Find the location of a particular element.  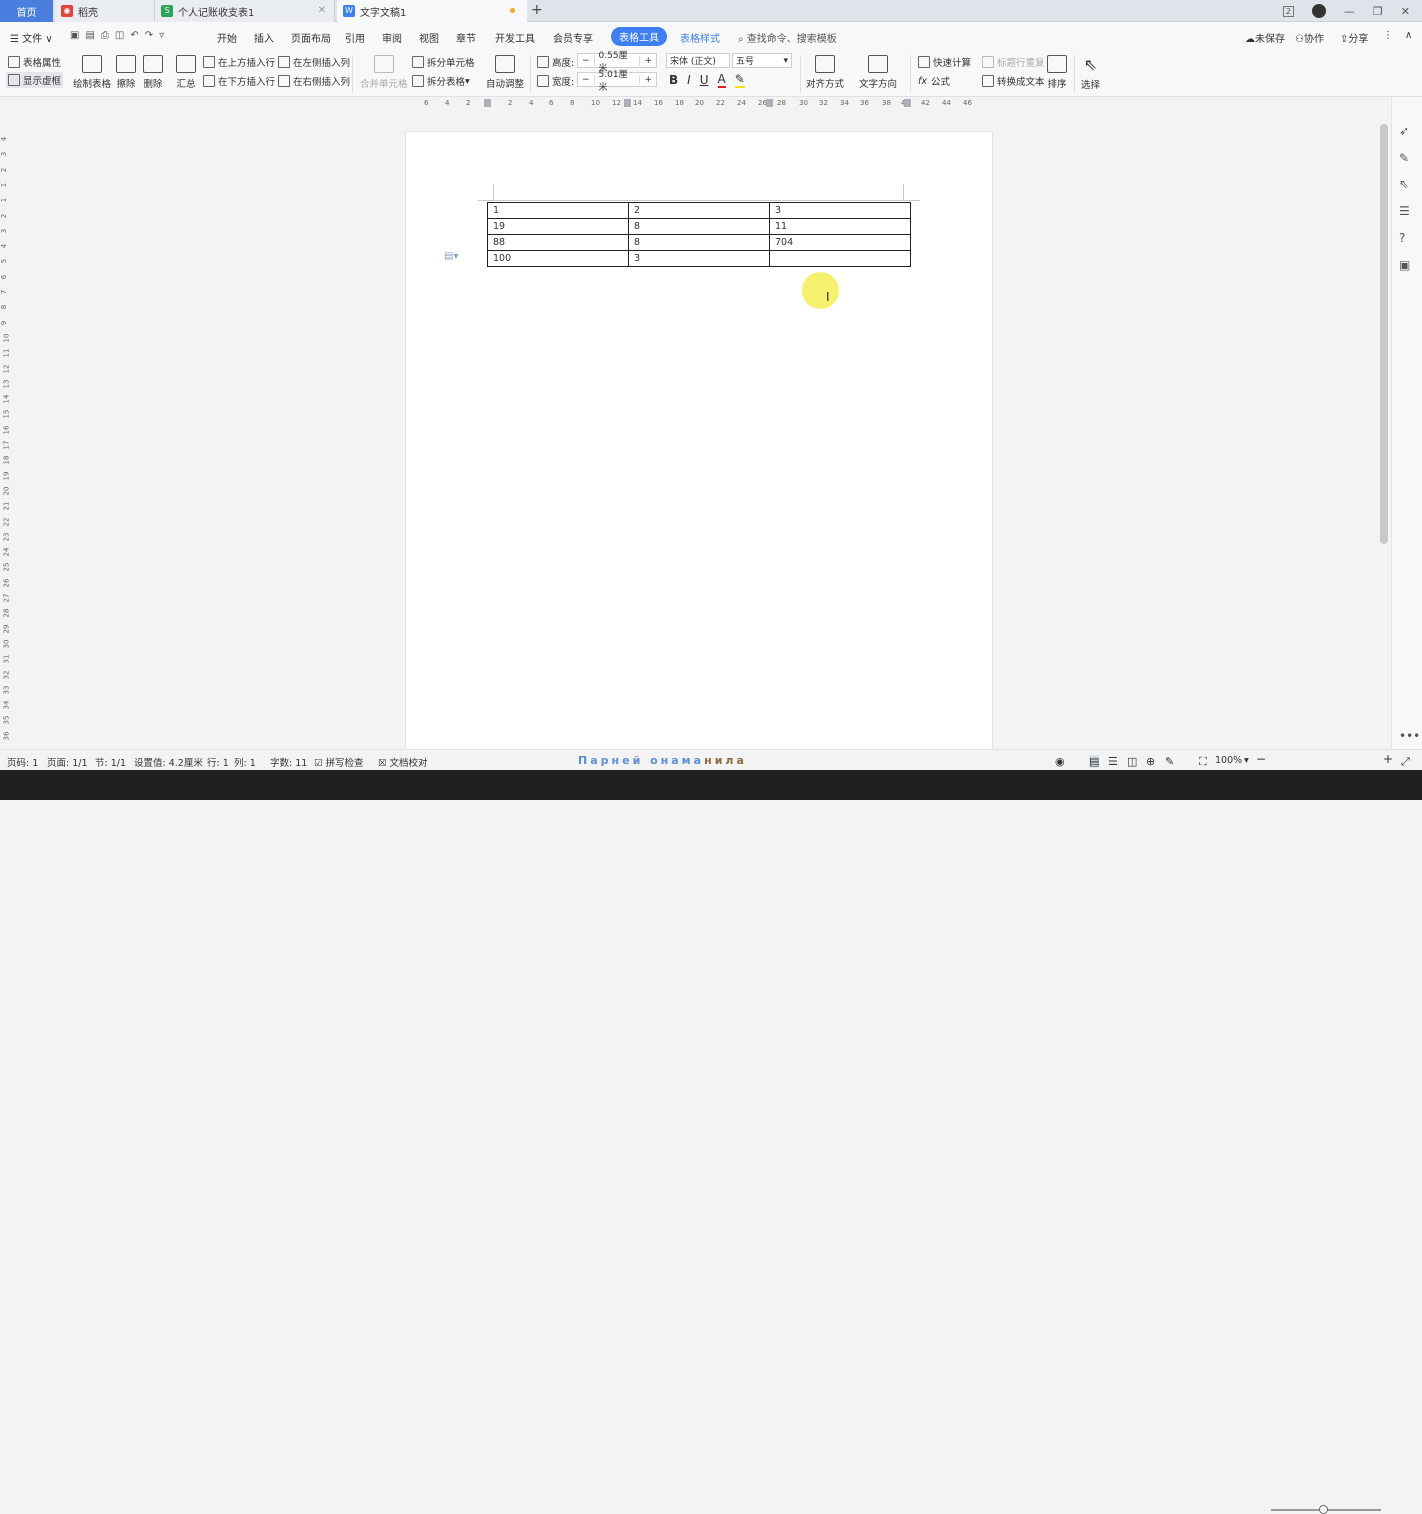

print-icon: ⎙ is located at coordinates (108, 35).